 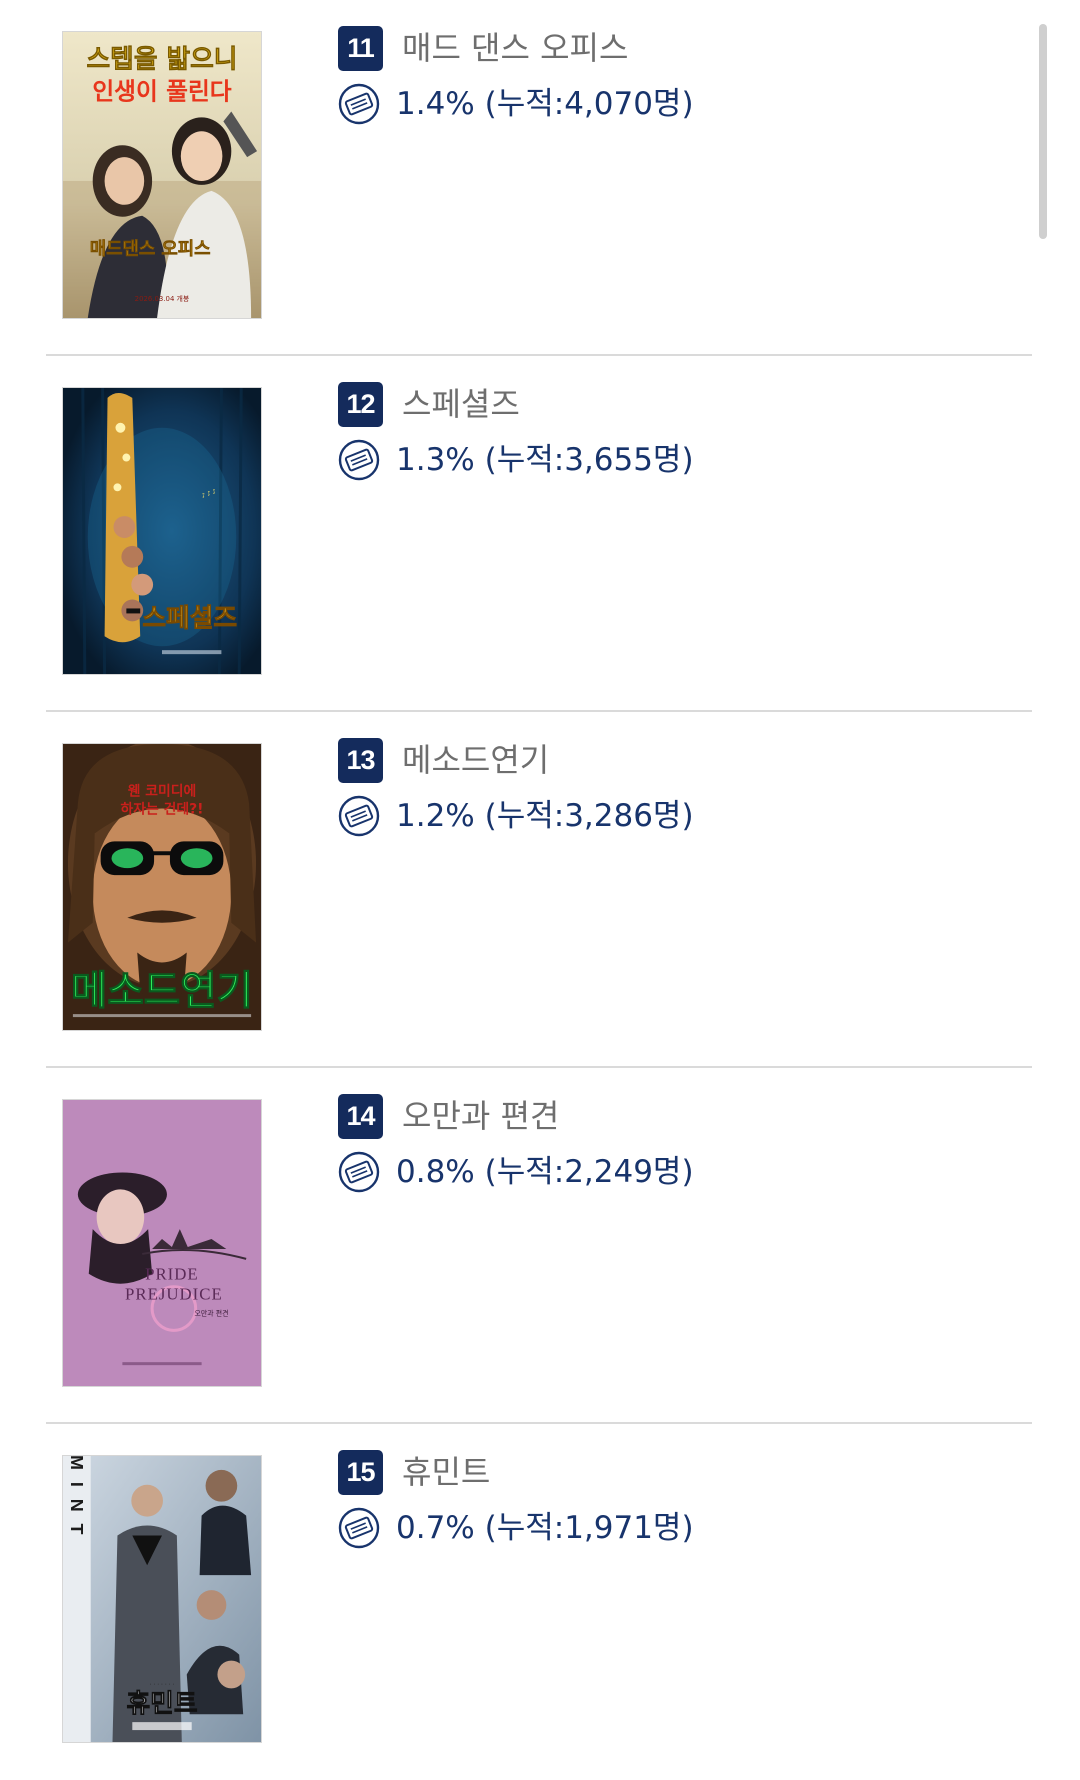 I want to click on poster-art-method-acting: 웬 코미디에 하자는 건데?! 메소드연기, so click(x=162, y=887).